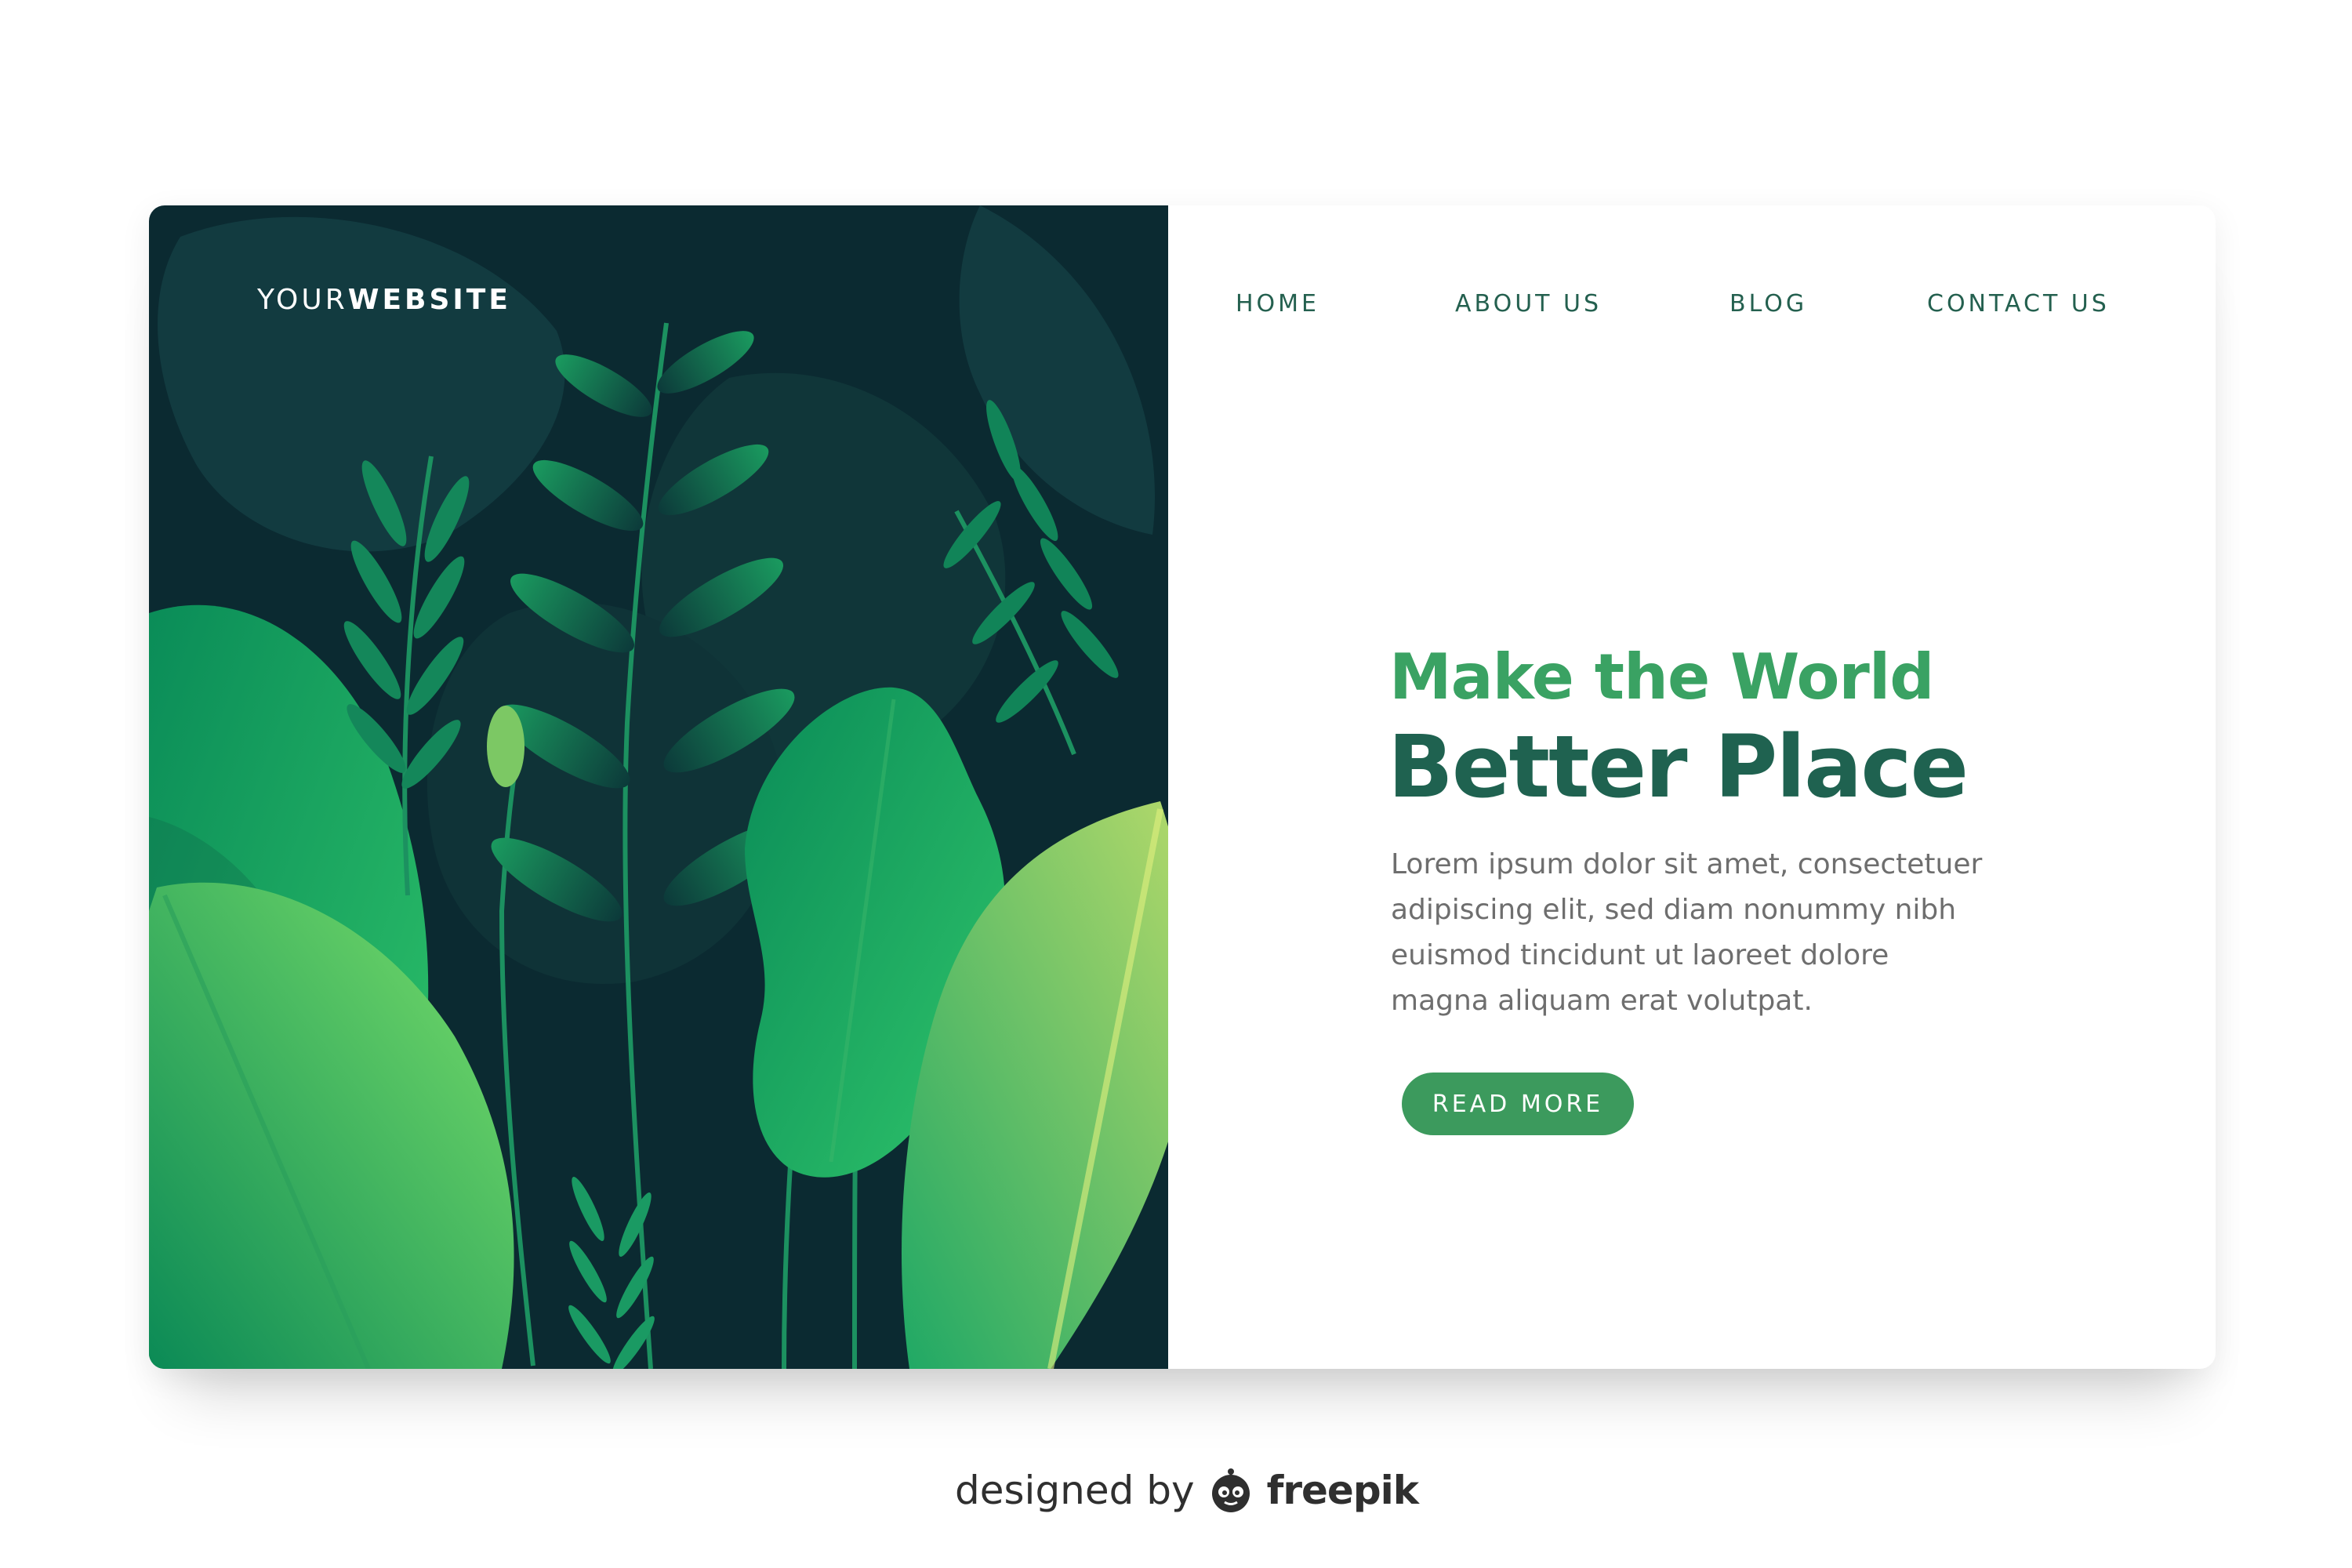 Image resolution: width=2352 pixels, height=1568 pixels. I want to click on designer-credit: designed by freepik, so click(1187, 1490).